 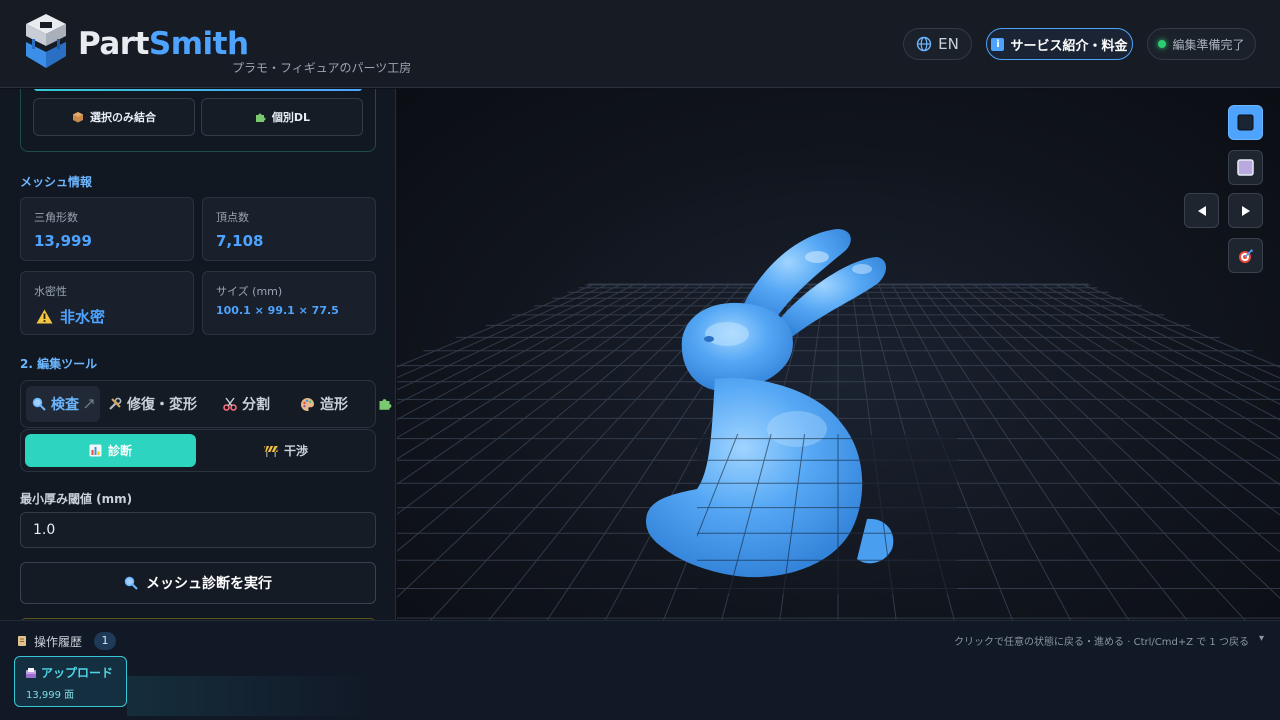 I want to click on watertight-card: 水密性 非水密, so click(x=107, y=303).